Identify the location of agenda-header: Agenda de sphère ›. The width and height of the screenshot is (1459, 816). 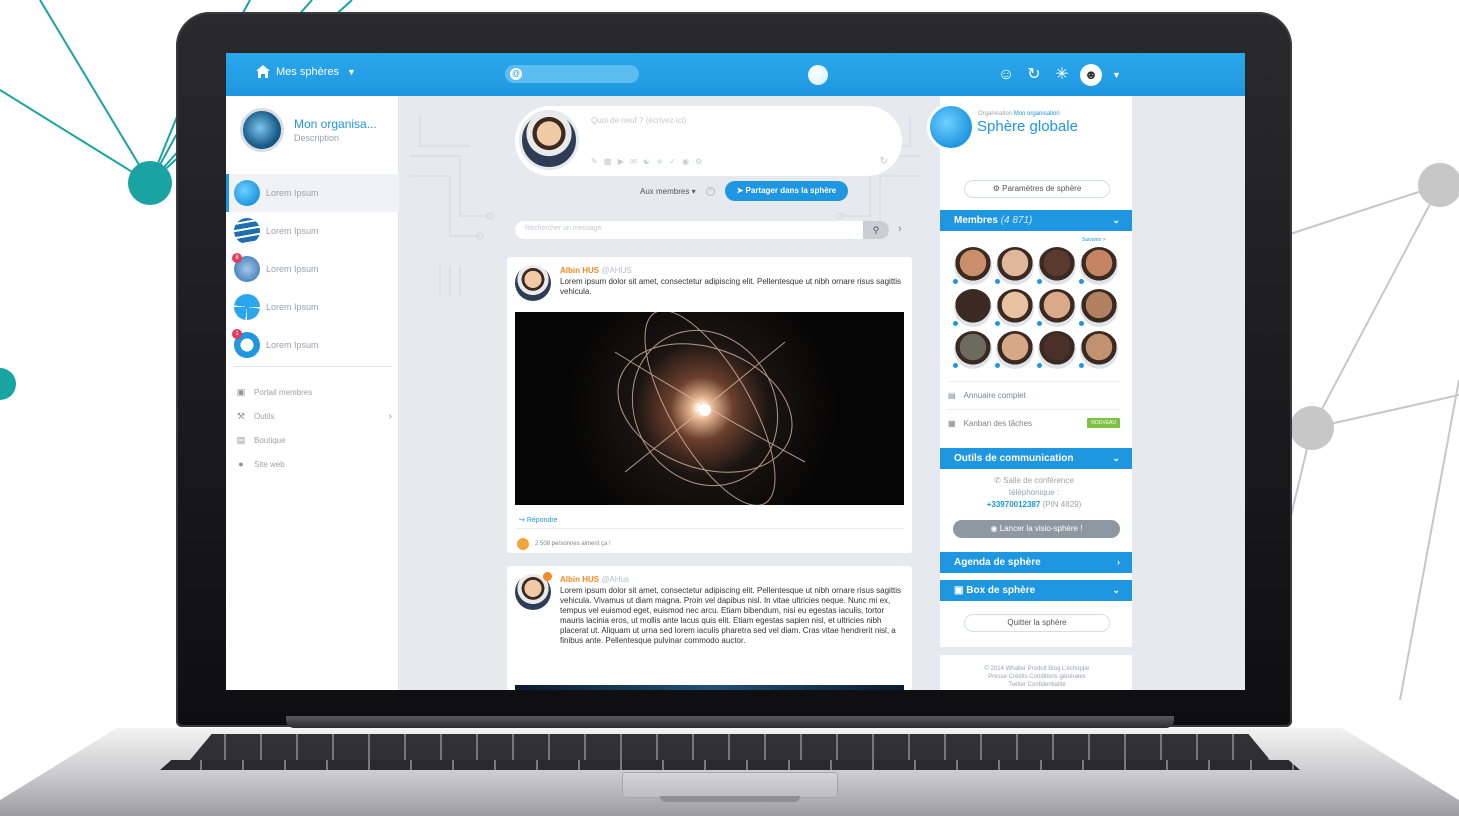
(1036, 562).